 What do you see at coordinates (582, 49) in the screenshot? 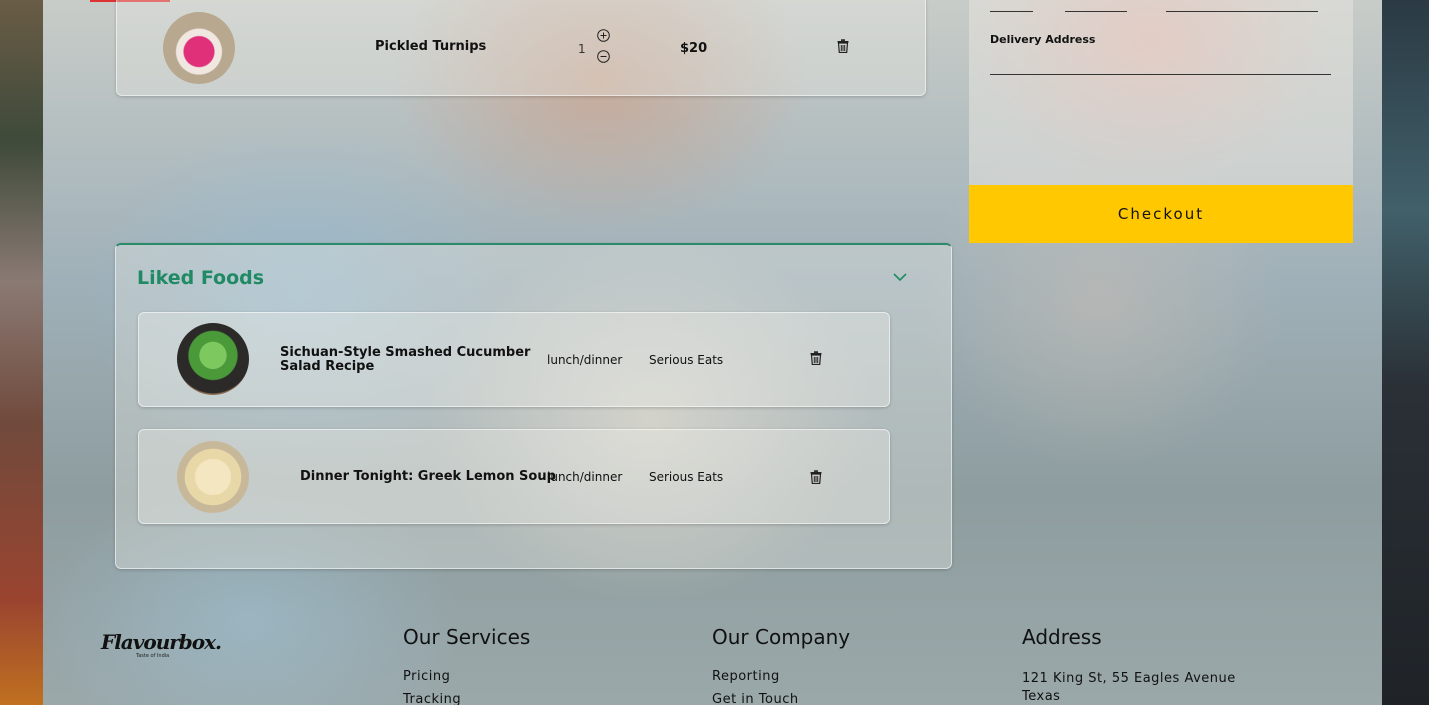
I see `cart-item-quantity: 1` at bounding box center [582, 49].